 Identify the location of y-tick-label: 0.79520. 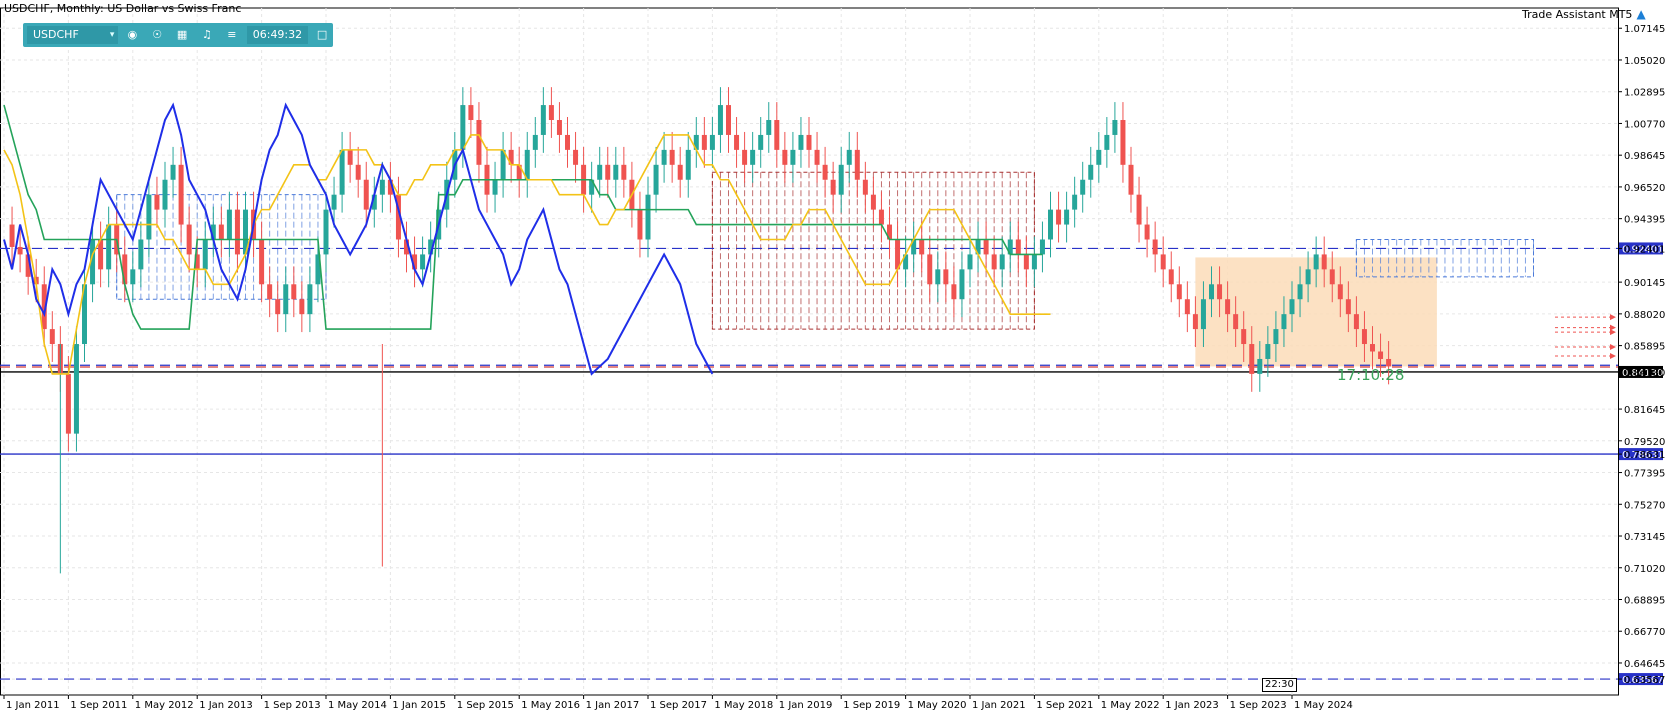
(1644, 442).